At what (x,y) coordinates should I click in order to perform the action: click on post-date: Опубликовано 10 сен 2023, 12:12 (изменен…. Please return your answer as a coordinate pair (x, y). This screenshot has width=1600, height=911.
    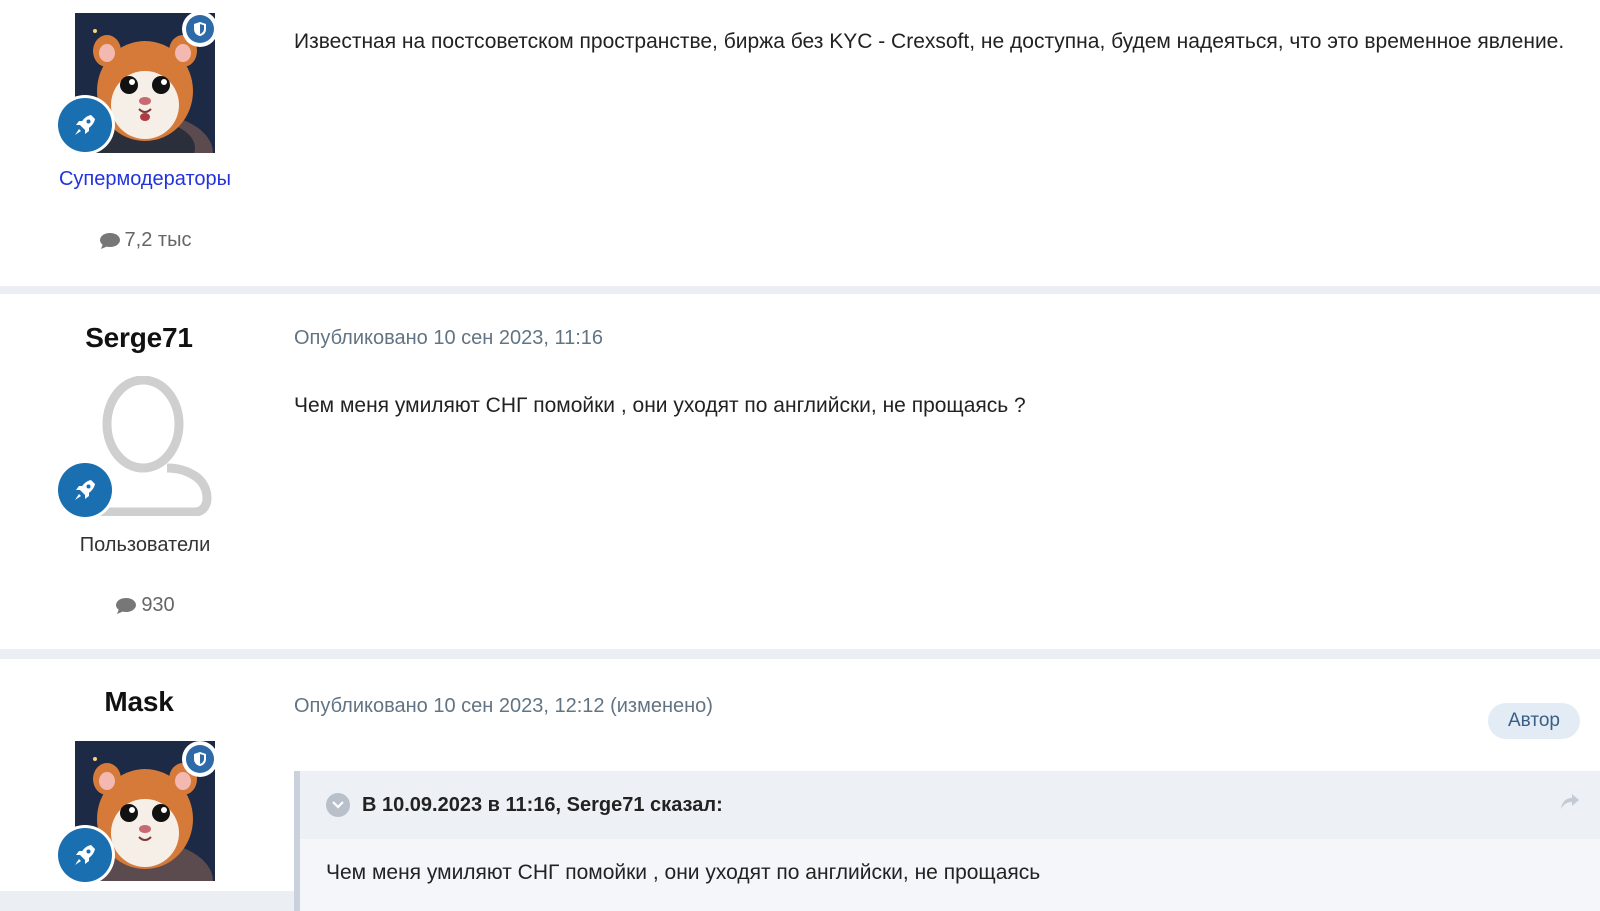
    Looking at the image, I should click on (503, 706).